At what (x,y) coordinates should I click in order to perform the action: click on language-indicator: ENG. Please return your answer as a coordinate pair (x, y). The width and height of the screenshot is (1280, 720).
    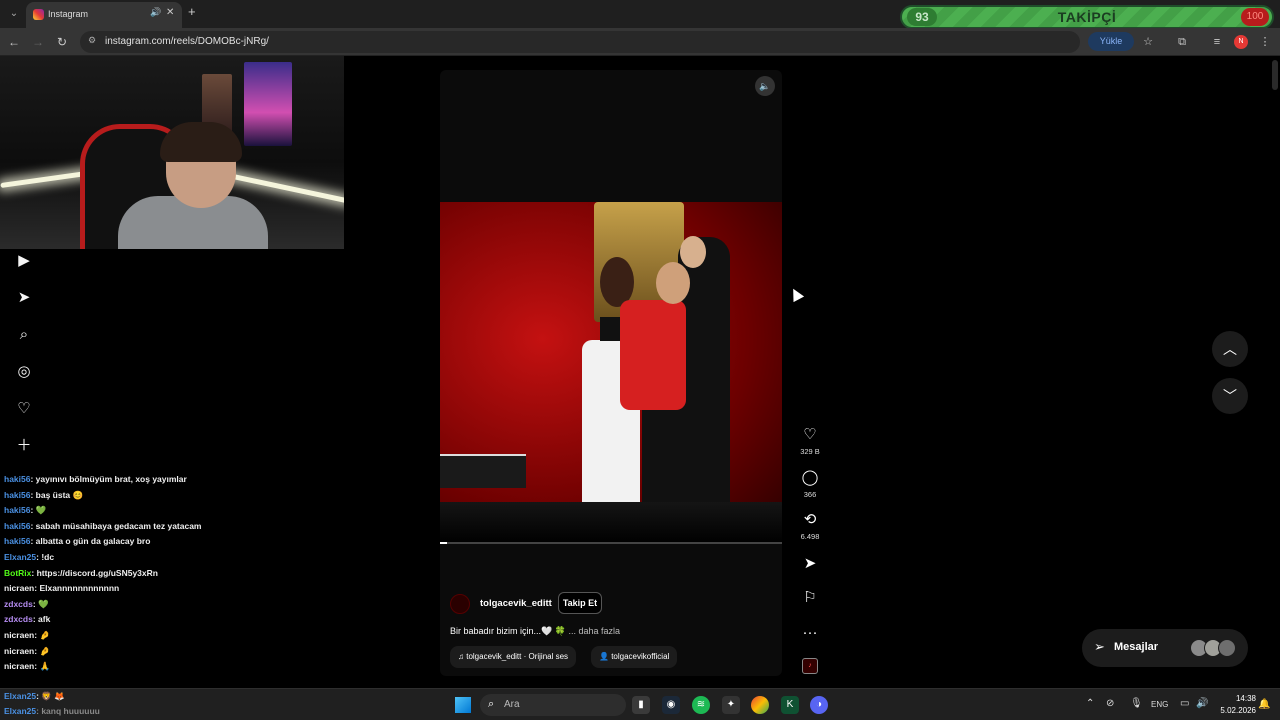
    Looking at the image, I should click on (1159, 704).